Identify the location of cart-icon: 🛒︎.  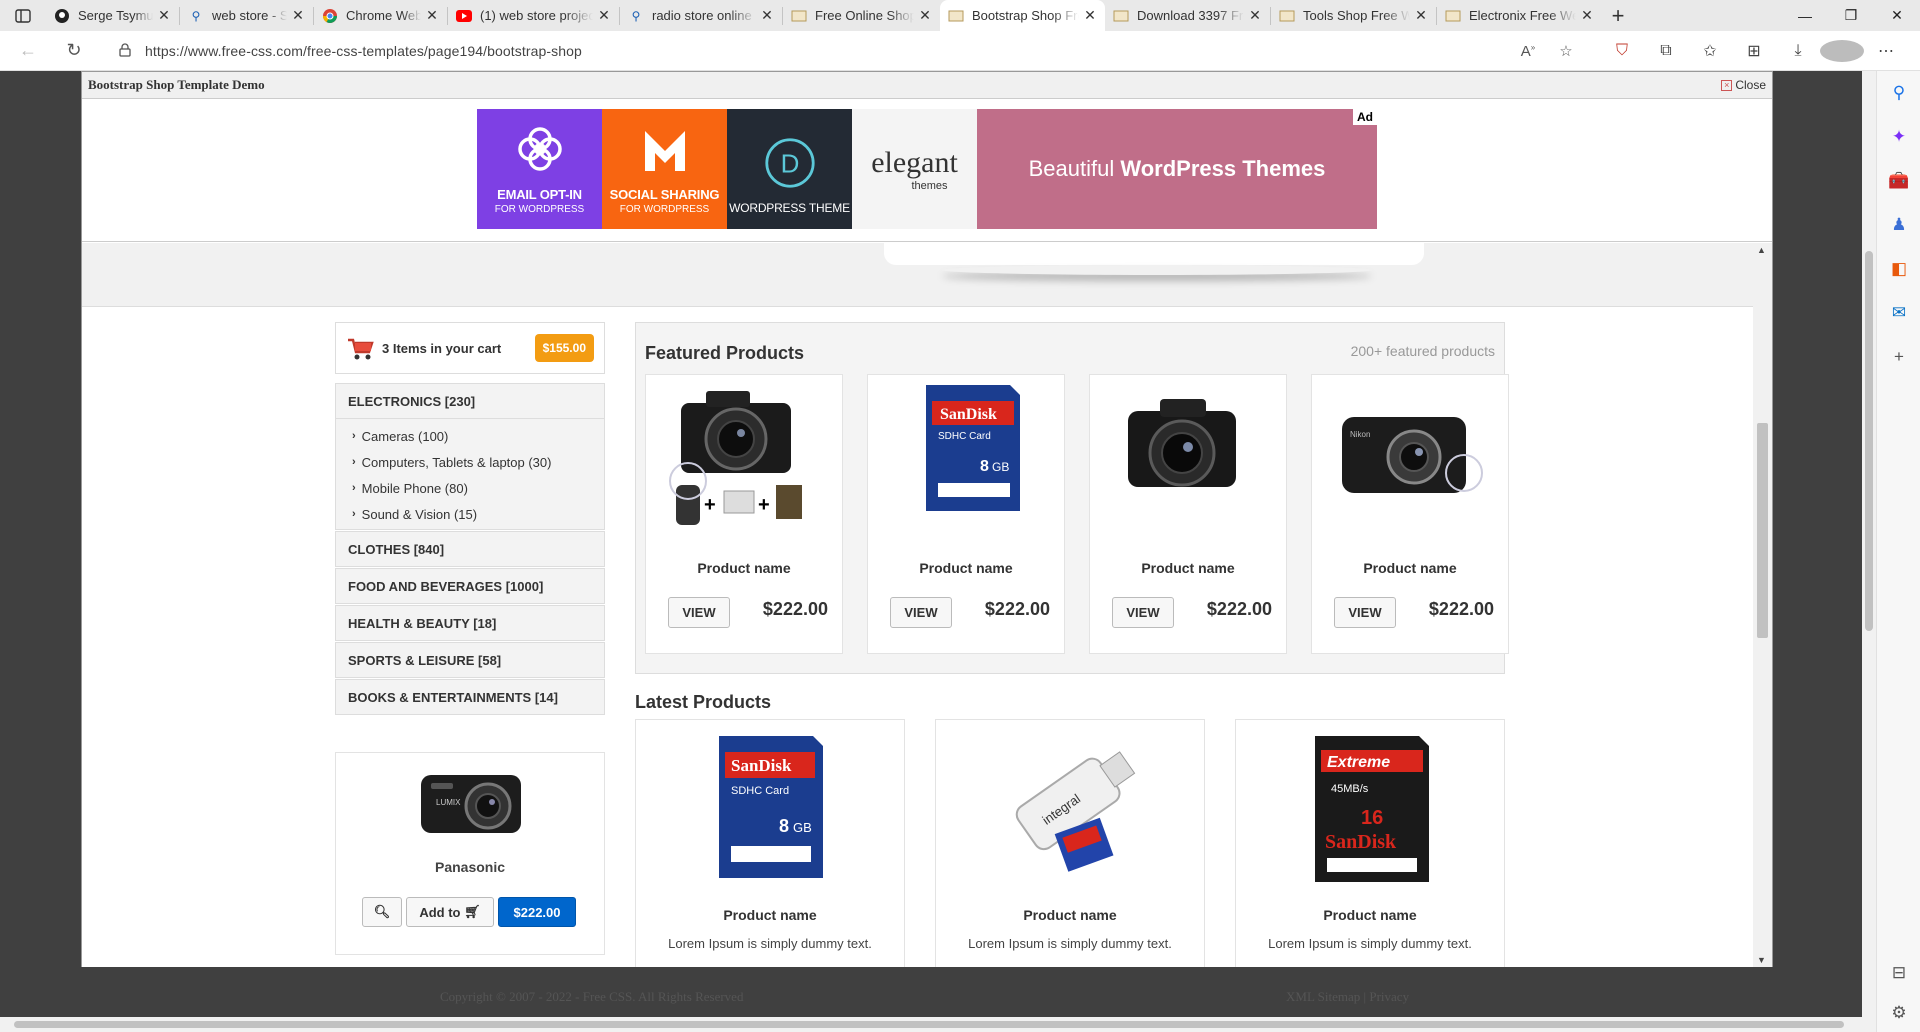
(472, 911).